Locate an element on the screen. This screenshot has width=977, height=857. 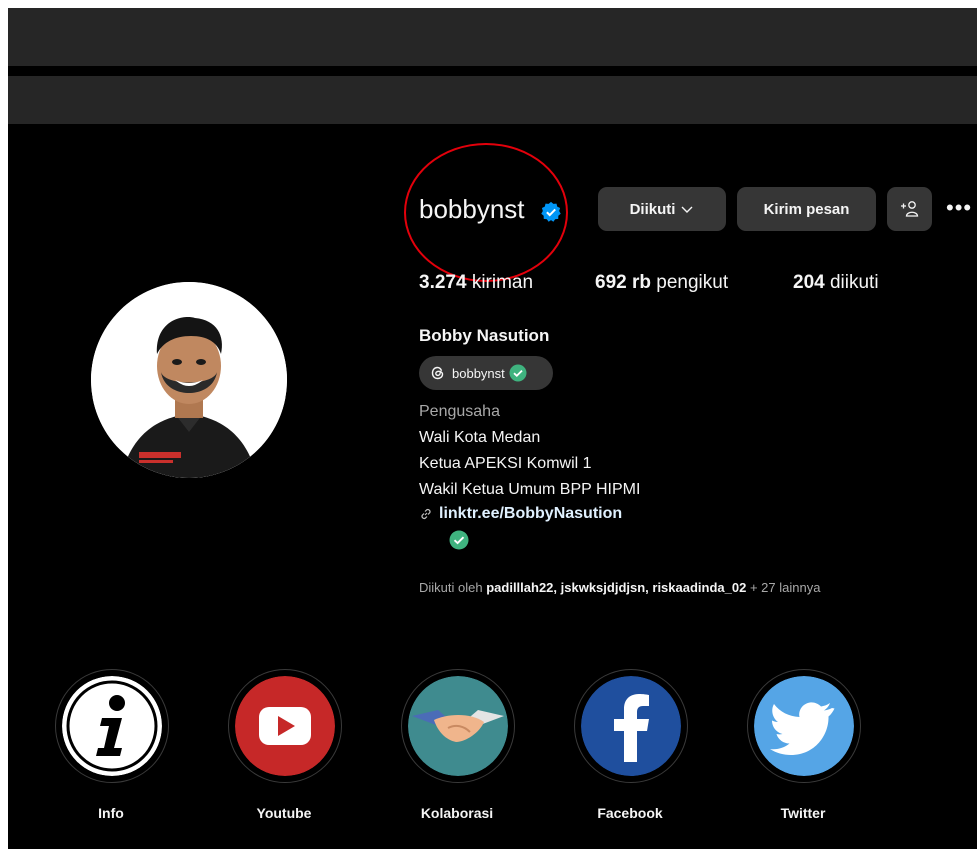
youtube-icon is located at coordinates (285, 726).